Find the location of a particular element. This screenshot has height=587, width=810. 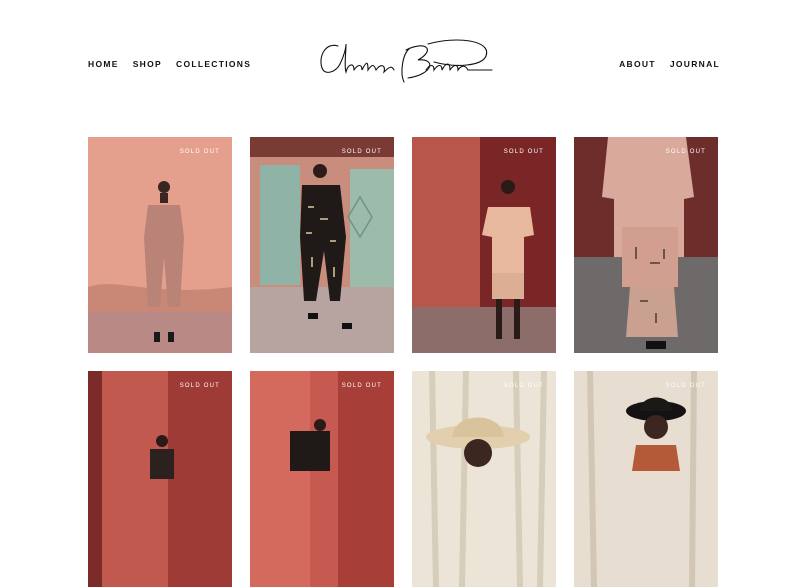

signature-logo-icon is located at coordinates (406, 61).